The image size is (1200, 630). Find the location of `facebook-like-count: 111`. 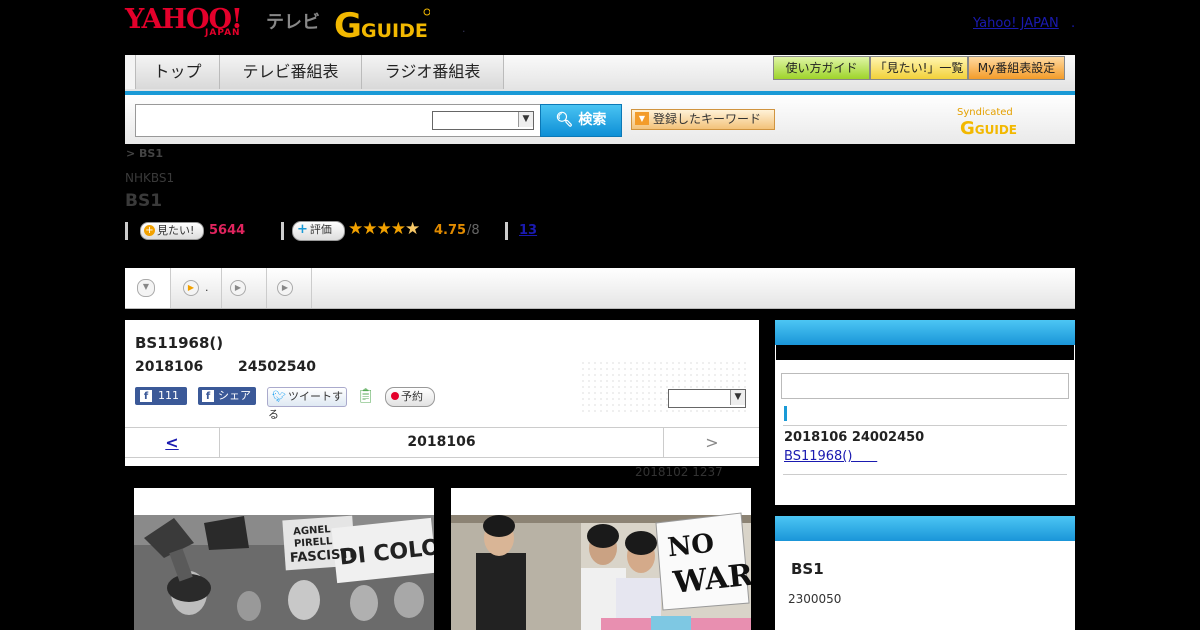

facebook-like-count: 111 is located at coordinates (168, 395).